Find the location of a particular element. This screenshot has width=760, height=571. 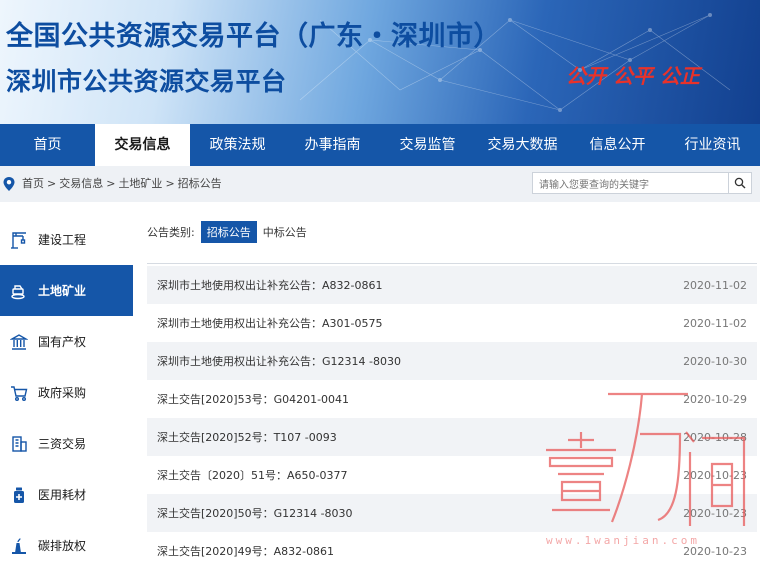

category-filter: 公告类别: 招标公告 中标公告 is located at coordinates (230, 232).